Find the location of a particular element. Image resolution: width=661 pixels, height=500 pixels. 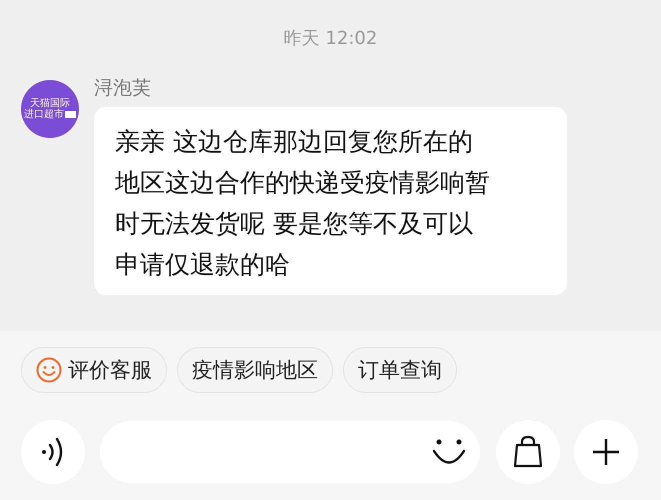

quick-reply-chip: 疫情影响地区 is located at coordinates (255, 370).